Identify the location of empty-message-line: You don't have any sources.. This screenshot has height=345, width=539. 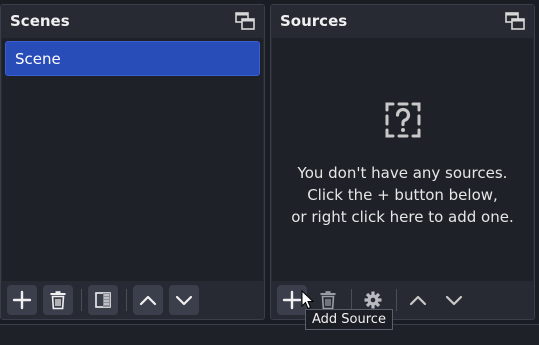
(402, 173).